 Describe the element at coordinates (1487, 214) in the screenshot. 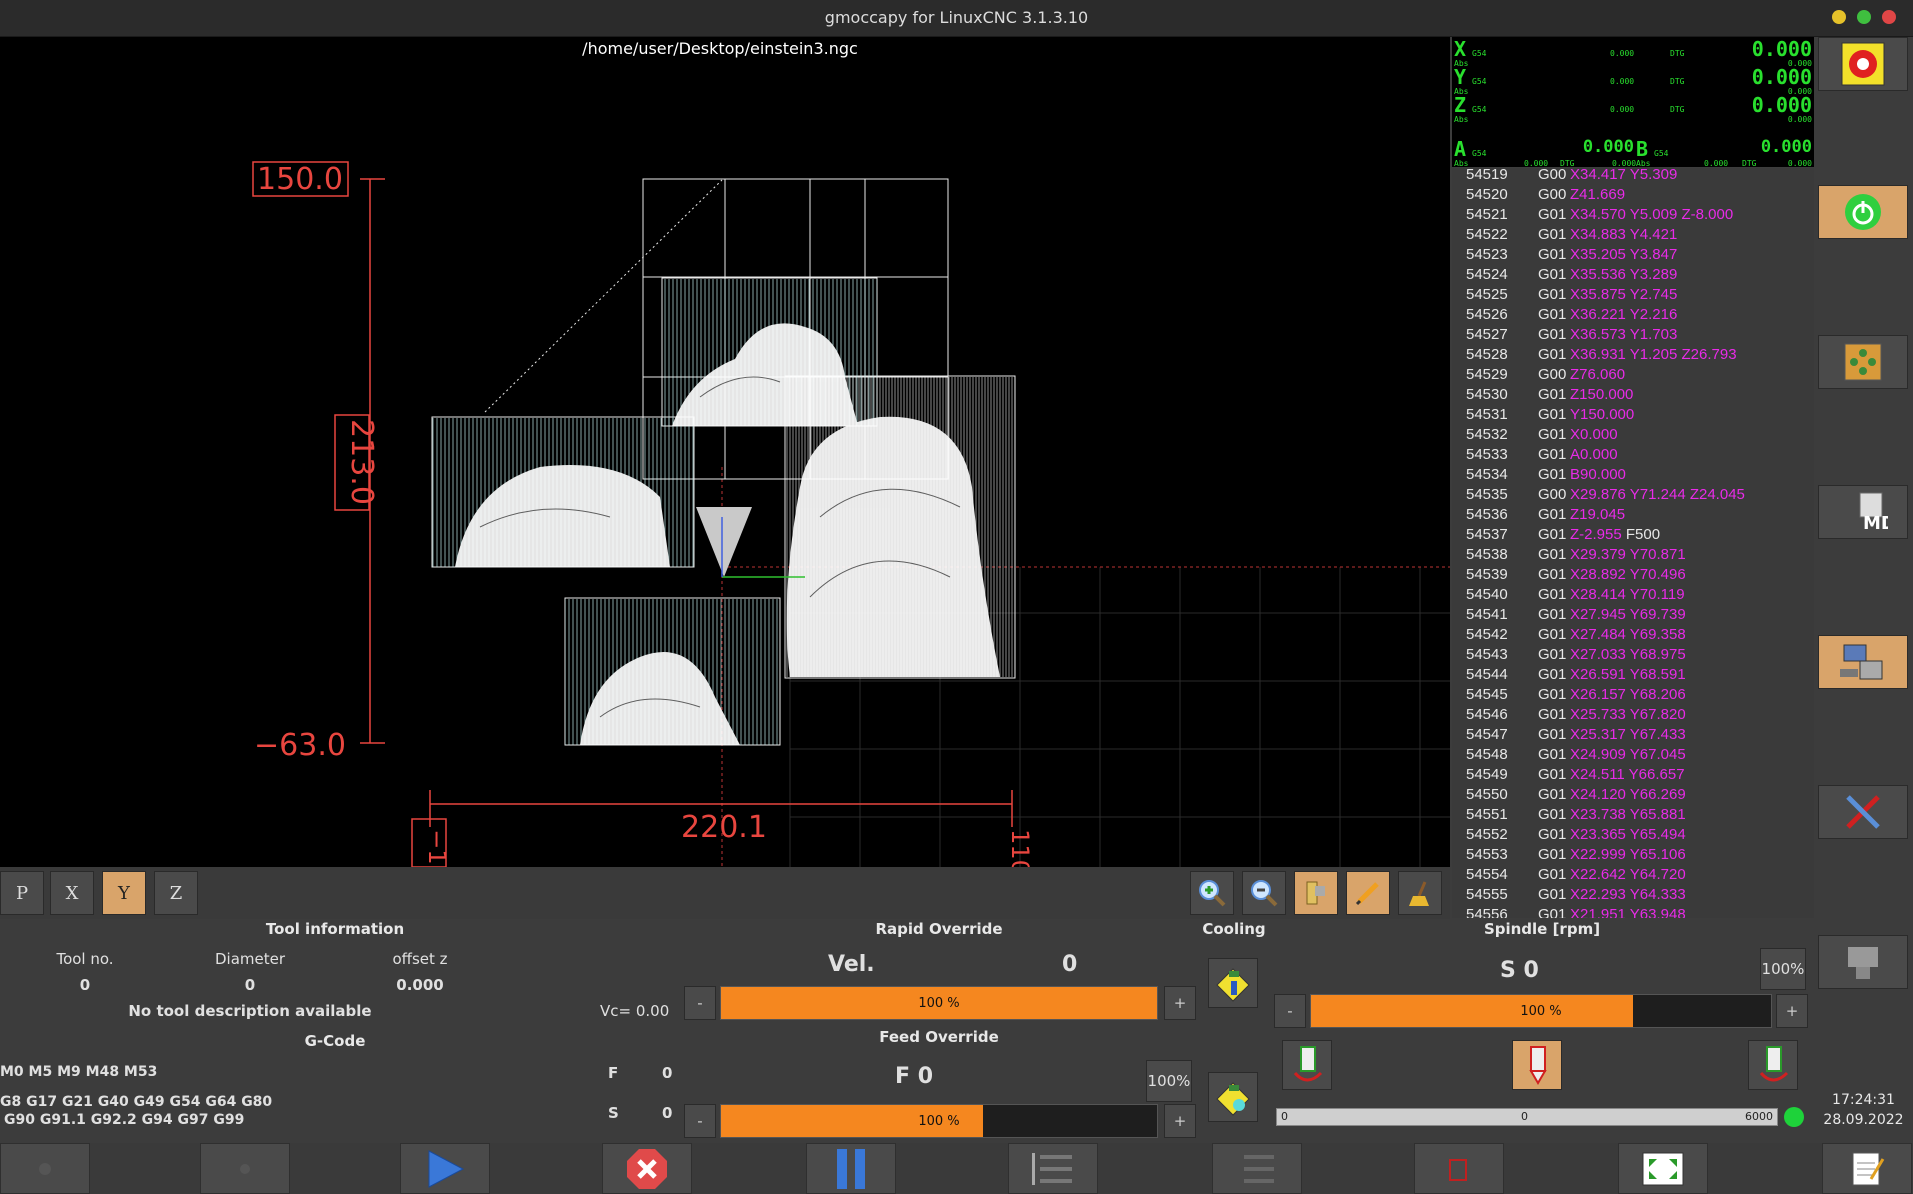

I see `gcode-line-number: 54521` at that location.